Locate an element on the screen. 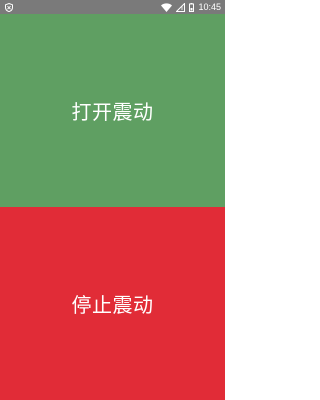 This screenshot has height=400, width=320. shield-icon is located at coordinates (9, 7).